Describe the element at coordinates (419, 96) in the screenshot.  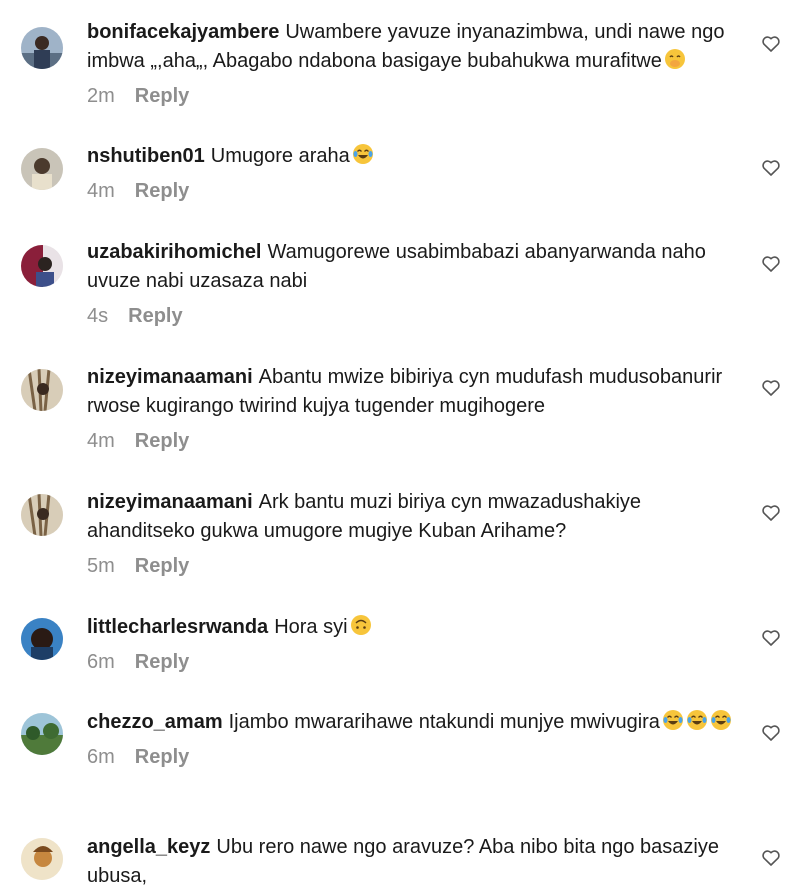
I see `comment-meta: 2m Reply` at that location.